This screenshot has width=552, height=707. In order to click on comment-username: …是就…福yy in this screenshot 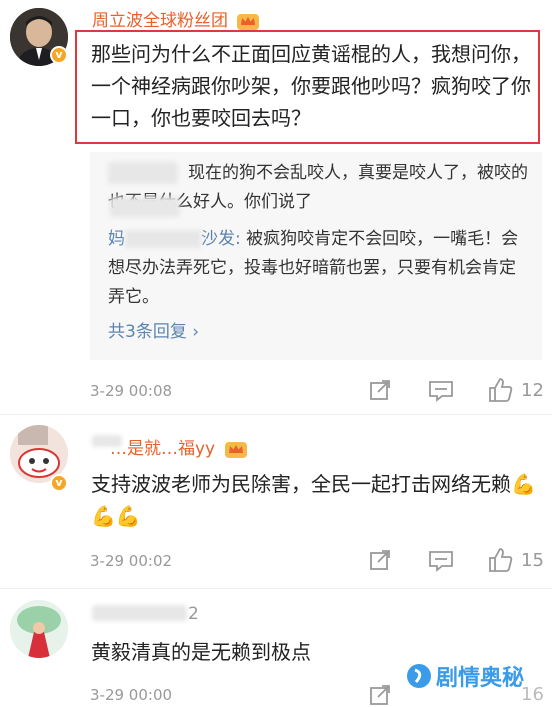, I will do `click(178, 446)`.